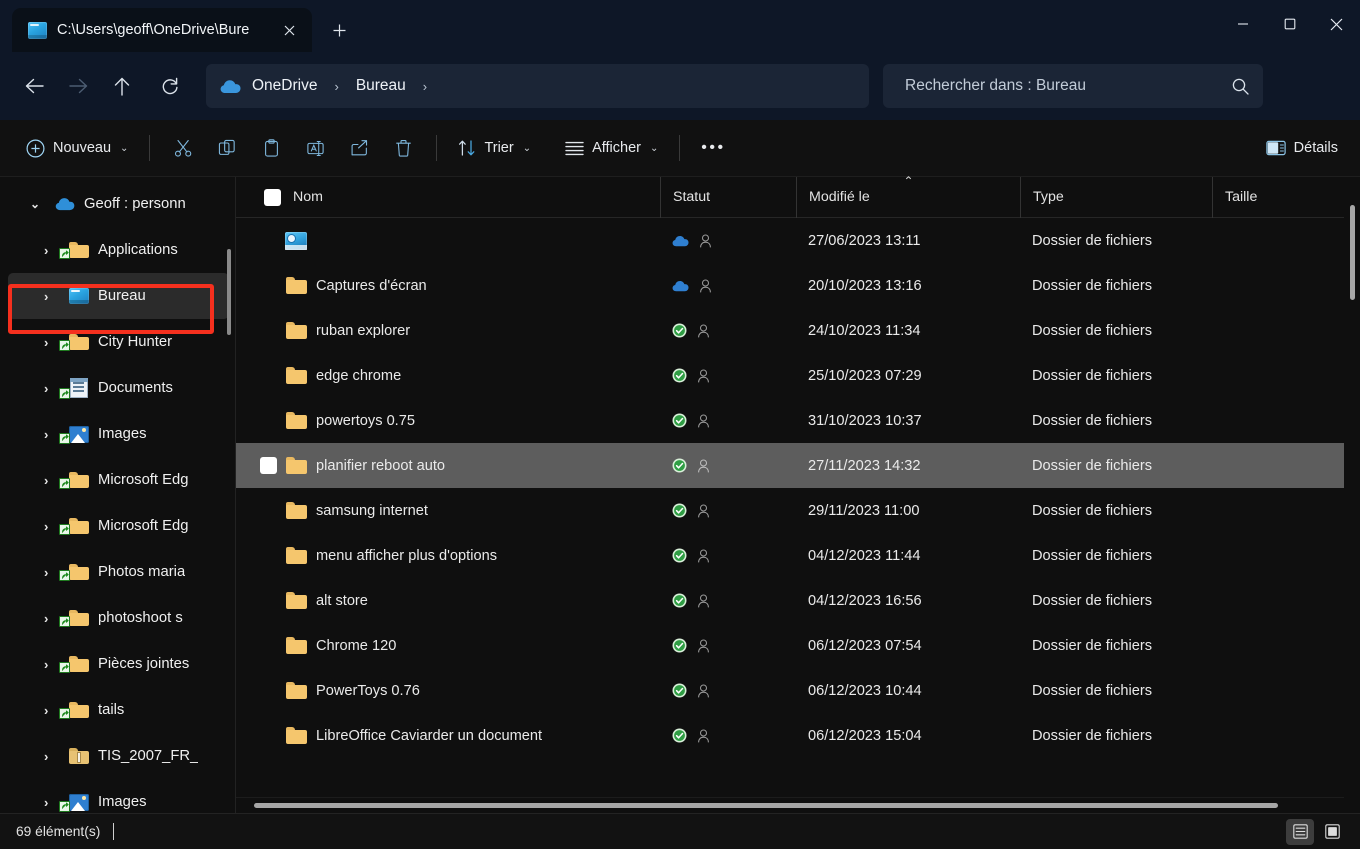 This screenshot has width=1360, height=849. I want to click on sidebar-item-images-2: › Images, so click(118, 796).